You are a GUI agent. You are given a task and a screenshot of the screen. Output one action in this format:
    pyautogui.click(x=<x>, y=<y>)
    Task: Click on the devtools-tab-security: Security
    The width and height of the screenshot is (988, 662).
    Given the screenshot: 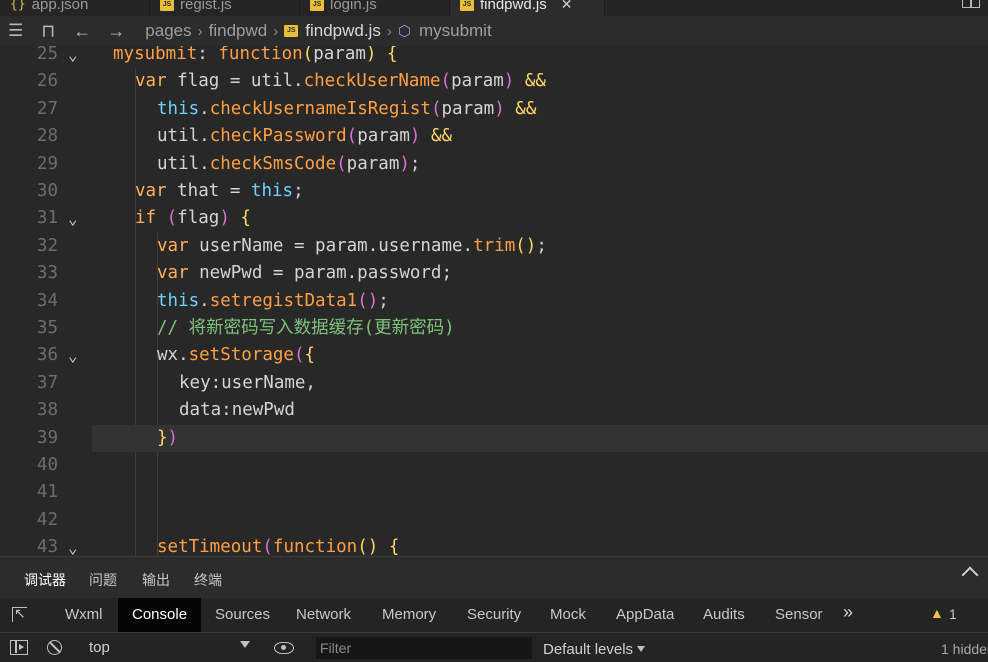 What is the action you would take?
    pyautogui.click(x=494, y=615)
    